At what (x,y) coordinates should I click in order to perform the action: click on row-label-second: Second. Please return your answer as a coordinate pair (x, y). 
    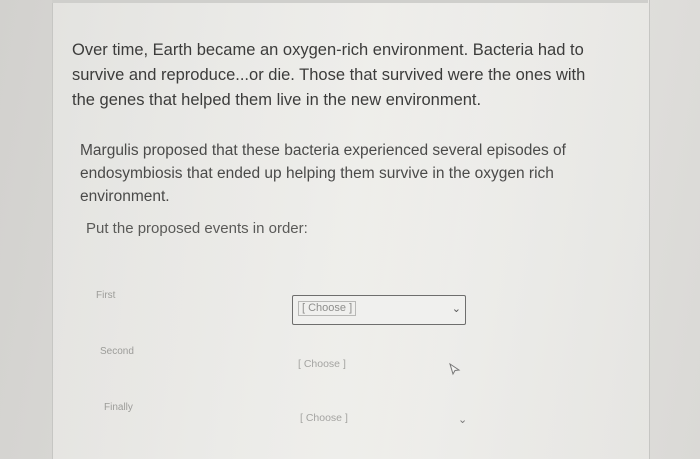
    Looking at the image, I should click on (117, 351).